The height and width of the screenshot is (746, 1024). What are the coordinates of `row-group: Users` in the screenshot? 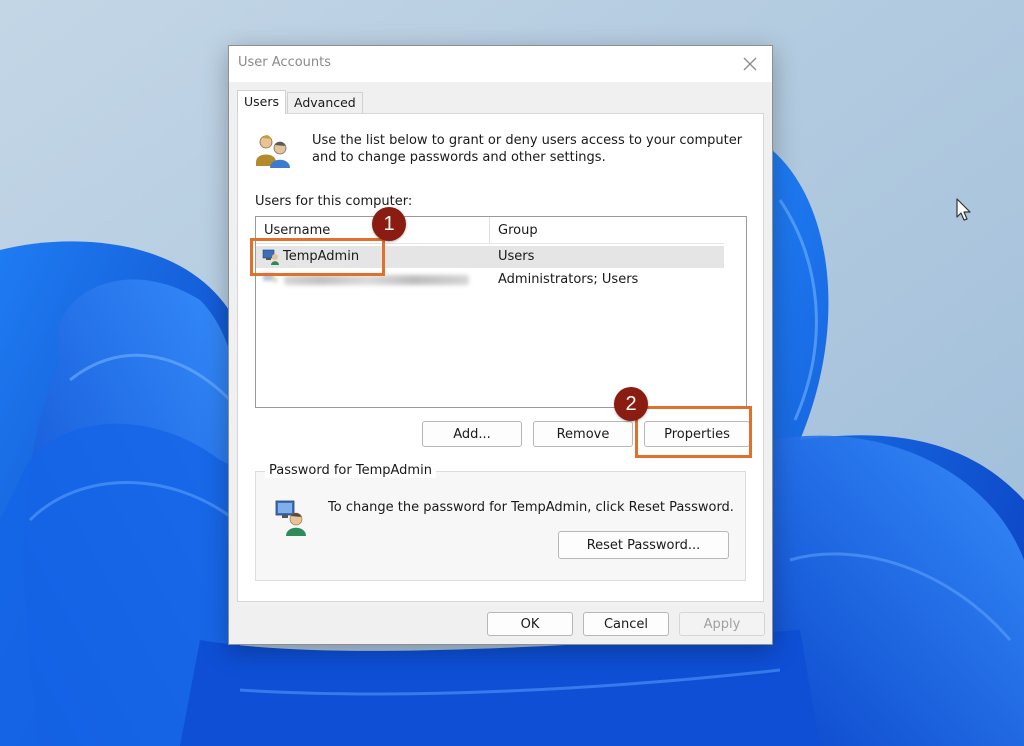 It's located at (516, 256).